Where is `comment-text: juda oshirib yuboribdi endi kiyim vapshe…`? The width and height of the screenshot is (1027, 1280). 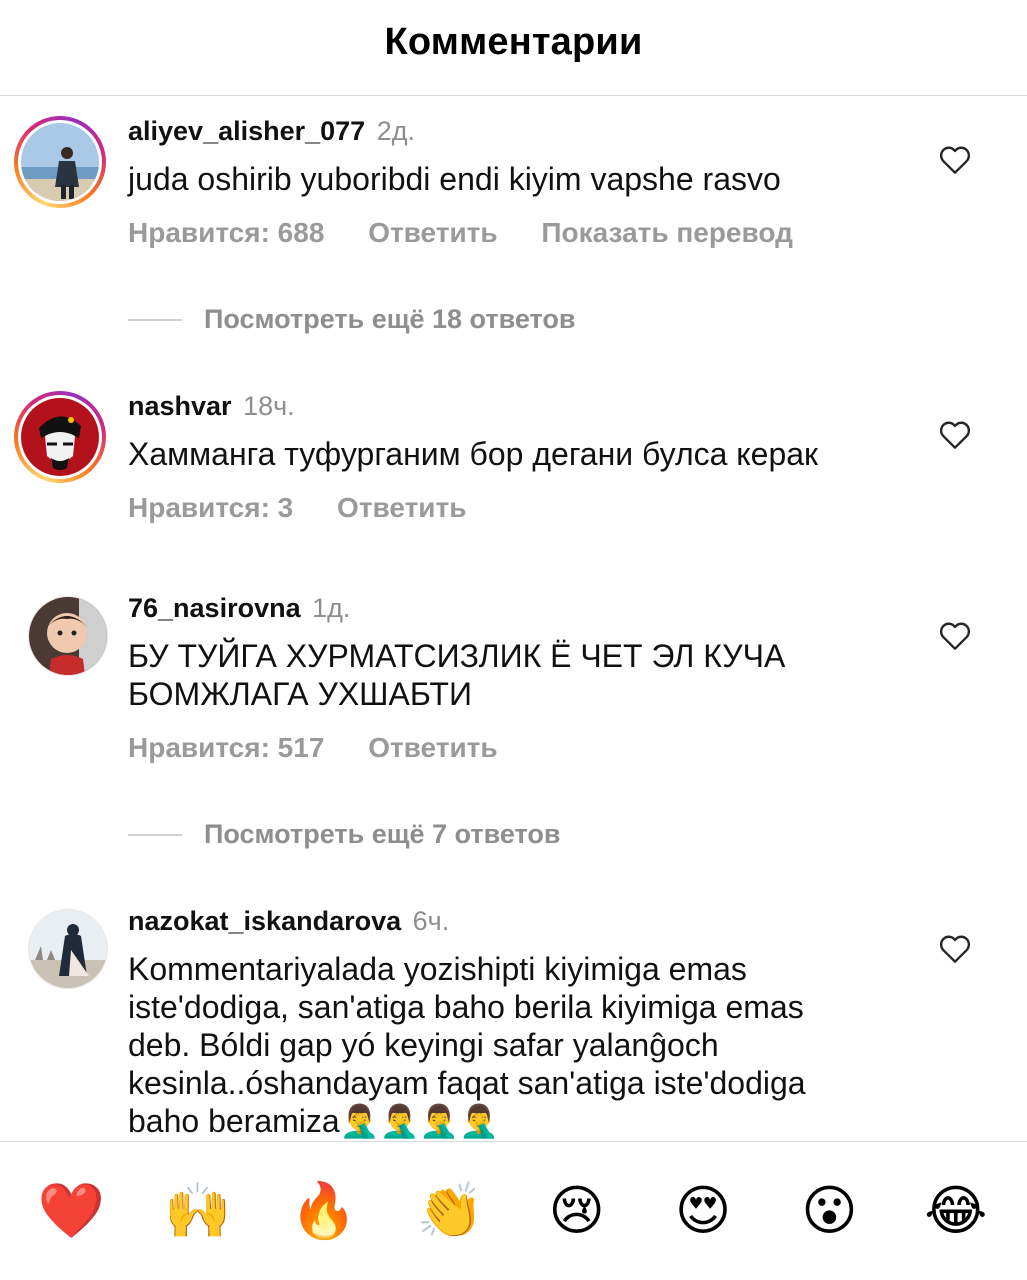
comment-text: juda oshirib yuboribdi endi kiyim vapshe… is located at coordinates (454, 179).